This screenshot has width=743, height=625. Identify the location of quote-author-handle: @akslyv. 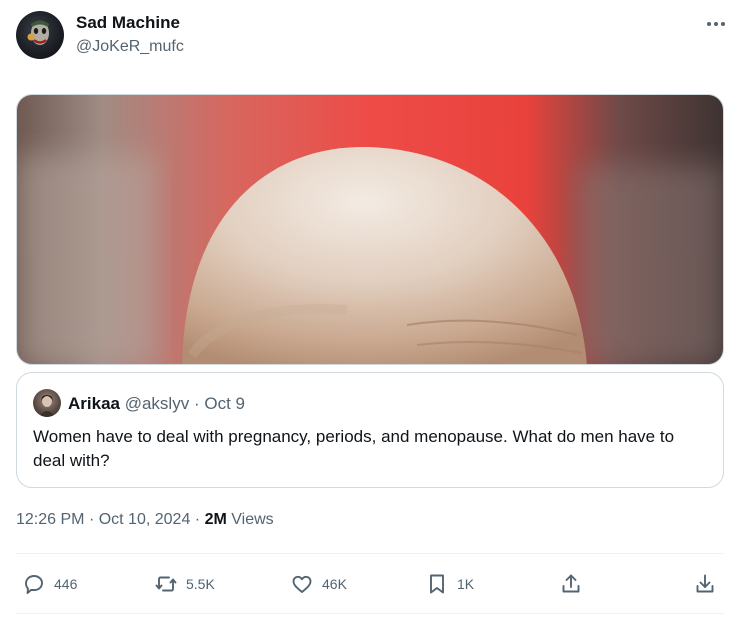
(157, 403).